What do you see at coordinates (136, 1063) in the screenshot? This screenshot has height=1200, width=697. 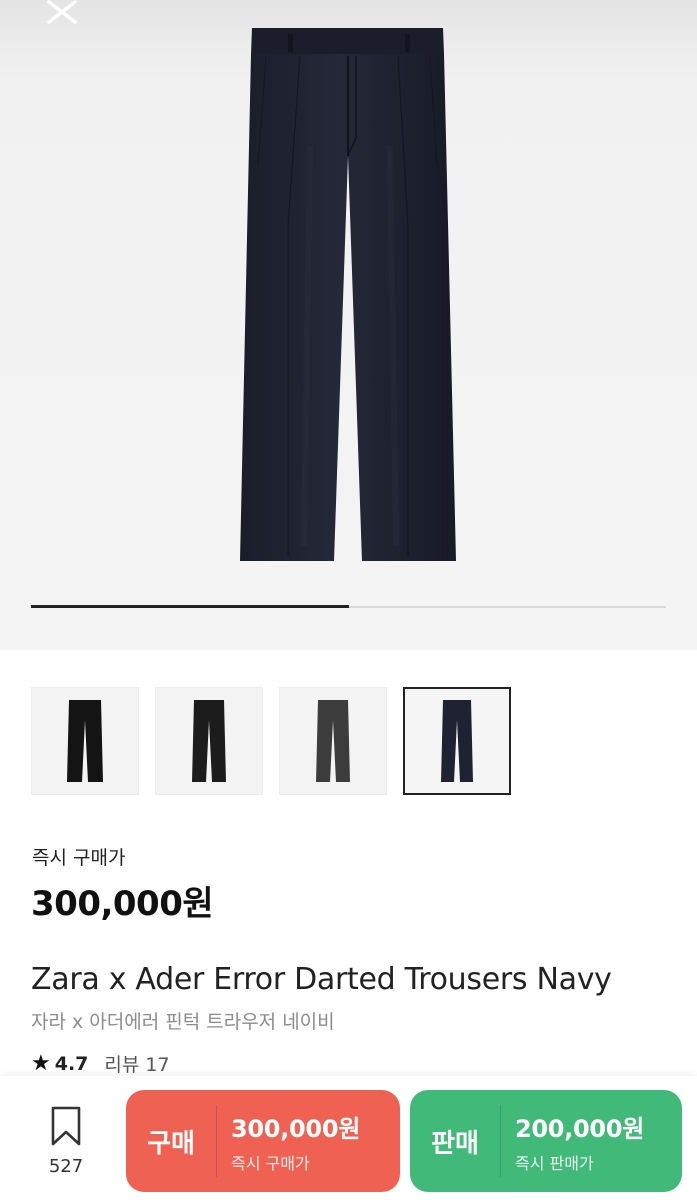 I see `review-count: 리뷰 17` at bounding box center [136, 1063].